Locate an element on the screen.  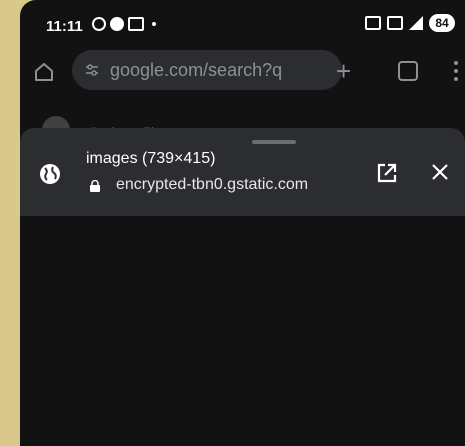
notification-icons is located at coordinates (124, 24).